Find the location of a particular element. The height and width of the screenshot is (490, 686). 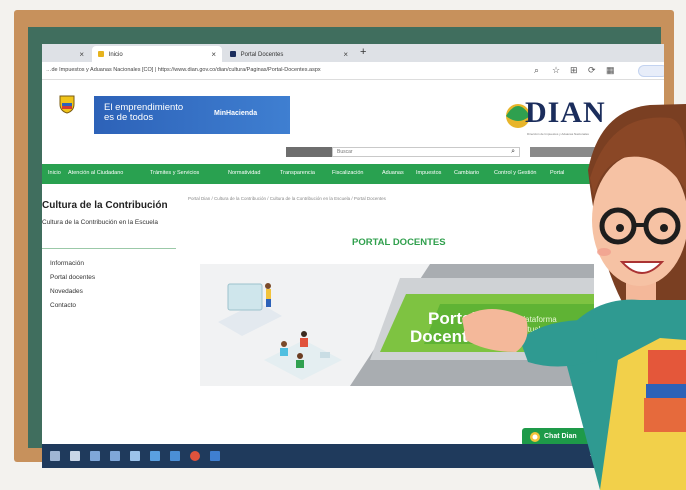

windows-taskbar: ⟂ ⌃ ▭ is located at coordinates (353, 456).